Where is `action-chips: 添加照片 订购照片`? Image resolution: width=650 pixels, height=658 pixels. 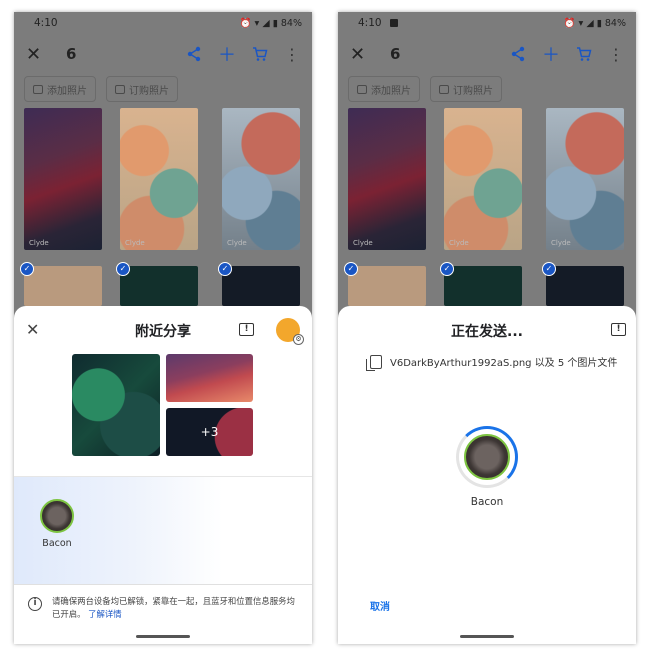 action-chips: 添加照片 订购照片 is located at coordinates (168, 89).